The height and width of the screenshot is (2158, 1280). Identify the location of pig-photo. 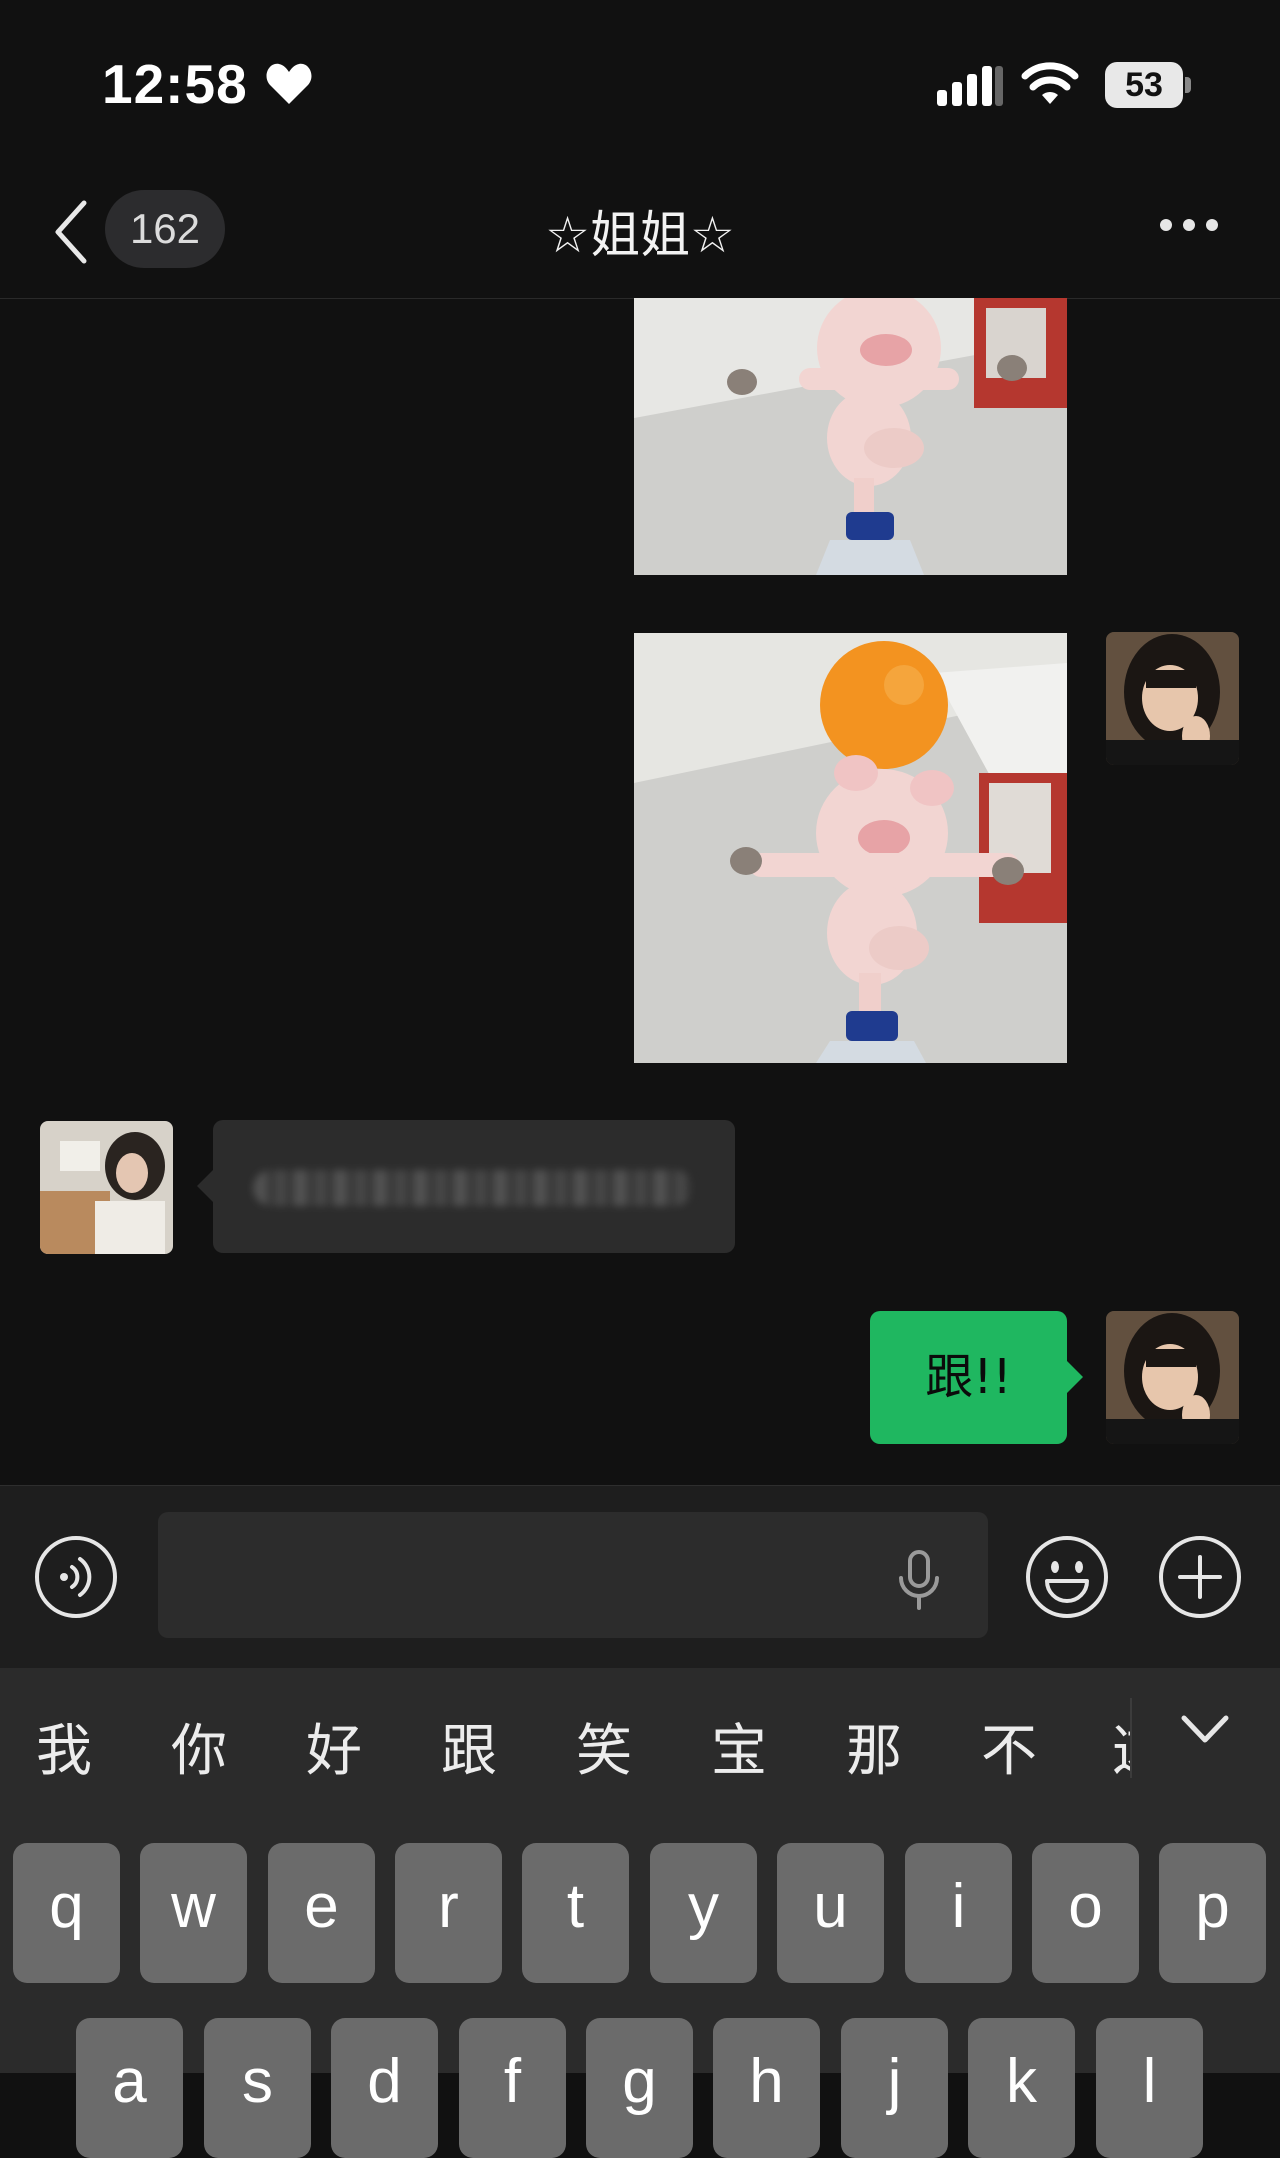
(850, 436).